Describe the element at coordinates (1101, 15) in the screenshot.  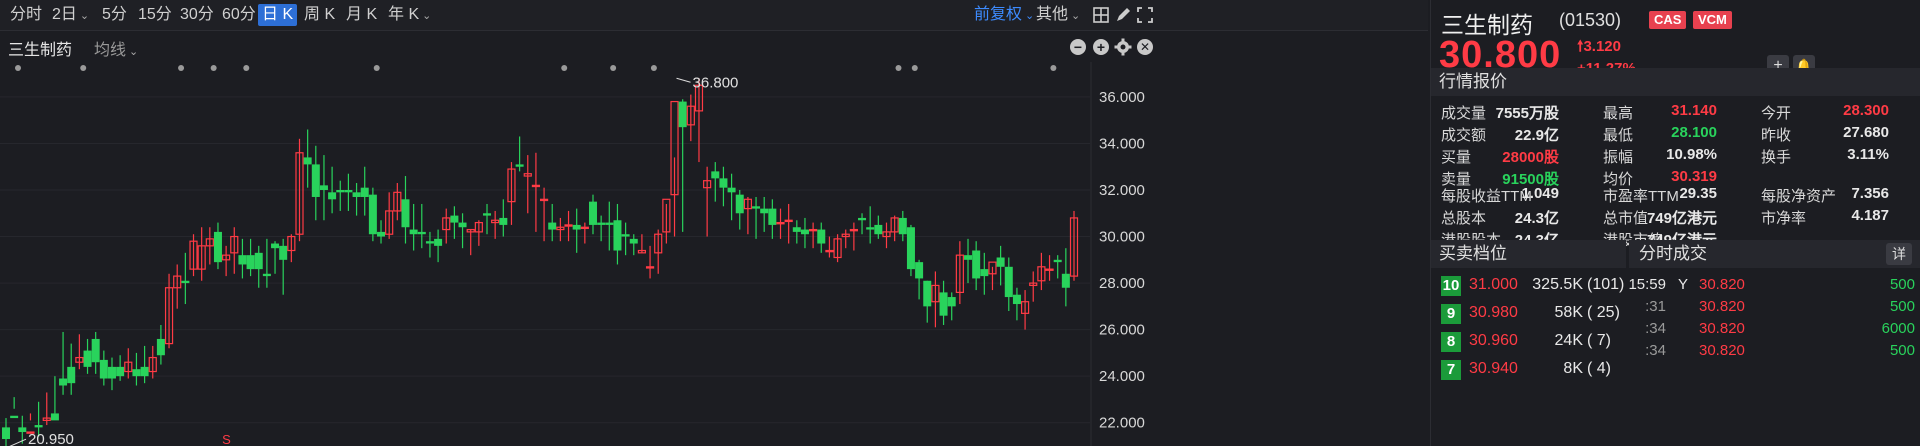
I see `grid-layout-icon` at that location.